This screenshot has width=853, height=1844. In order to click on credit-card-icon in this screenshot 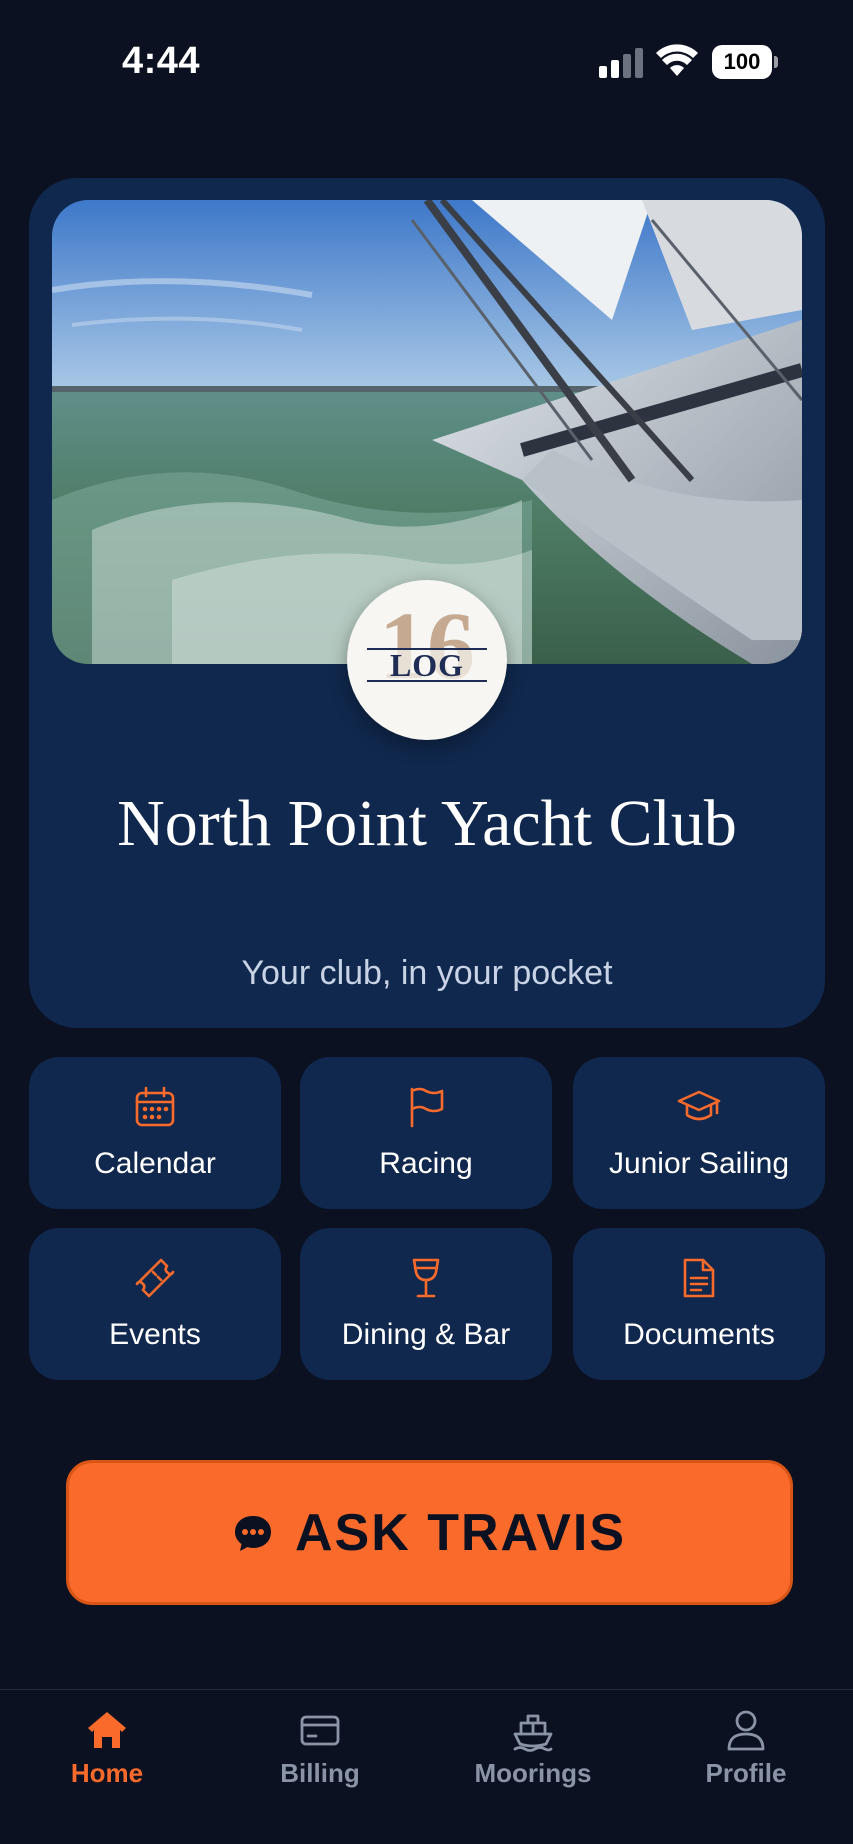, I will do `click(320, 1730)`.